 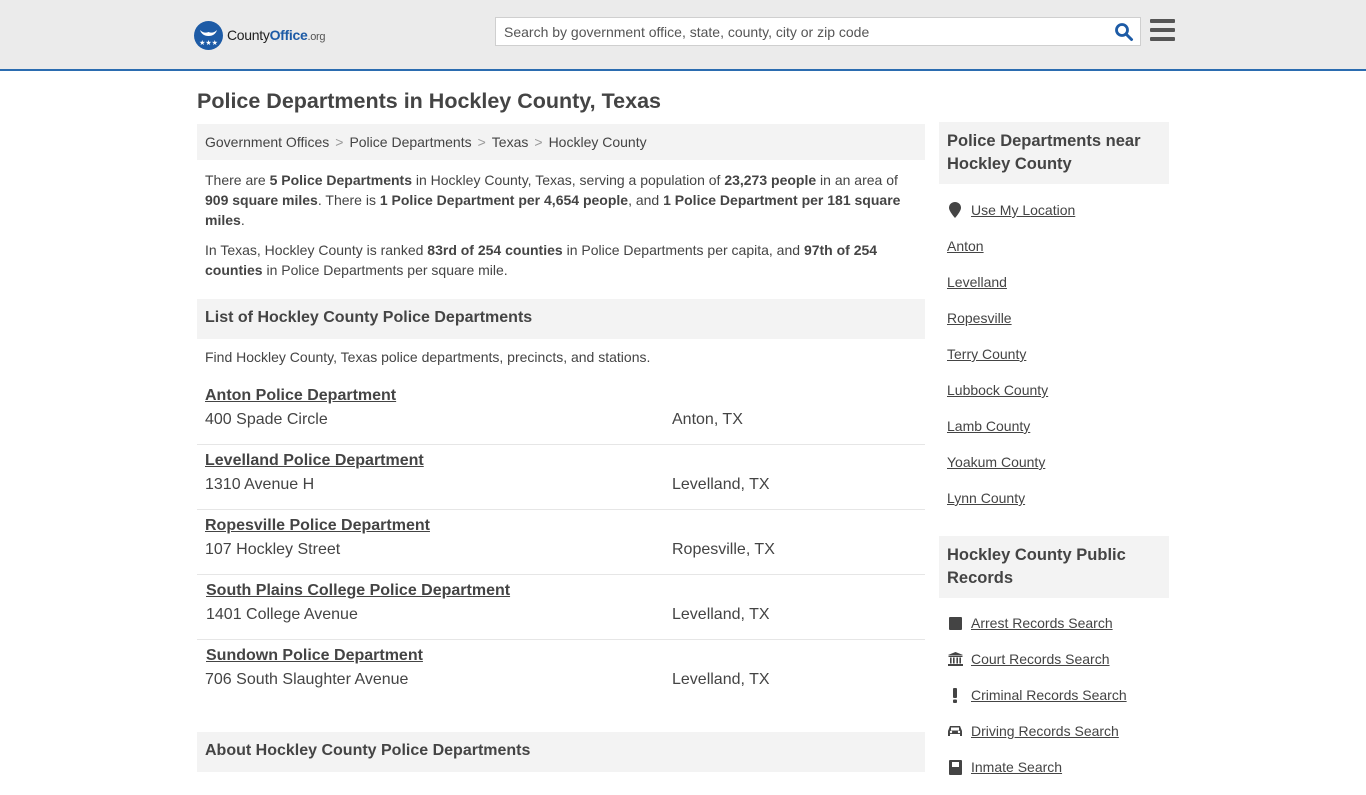 I want to click on breadcrumb-texas: Texas, so click(x=510, y=142).